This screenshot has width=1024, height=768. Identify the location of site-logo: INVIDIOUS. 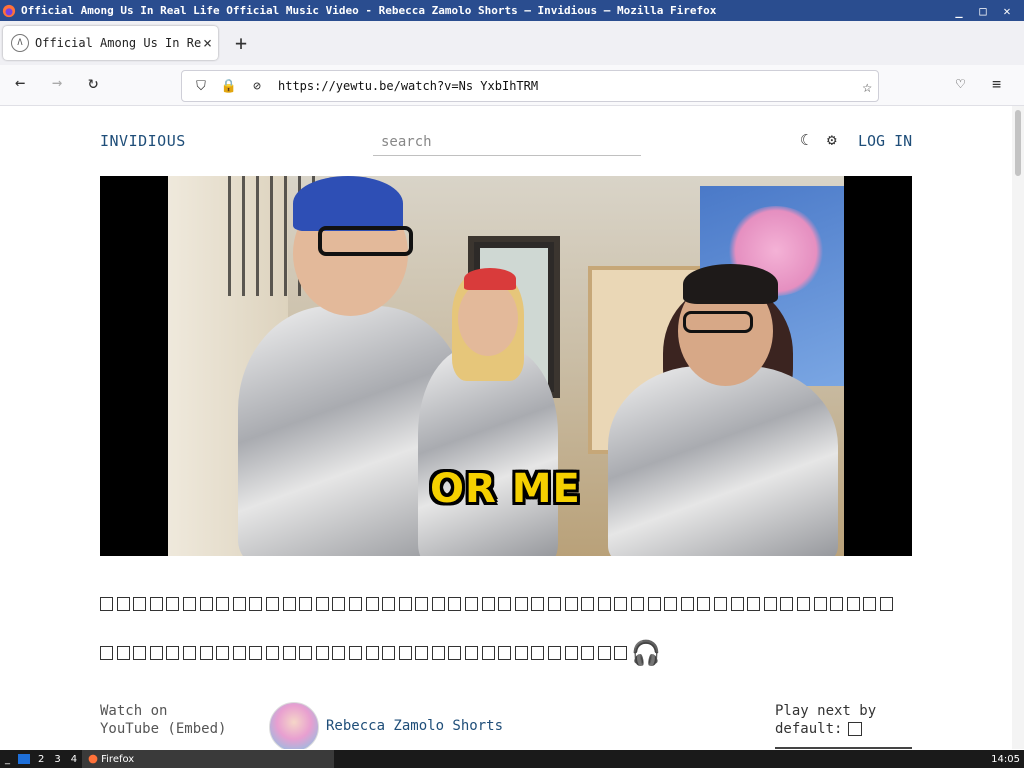
(143, 141).